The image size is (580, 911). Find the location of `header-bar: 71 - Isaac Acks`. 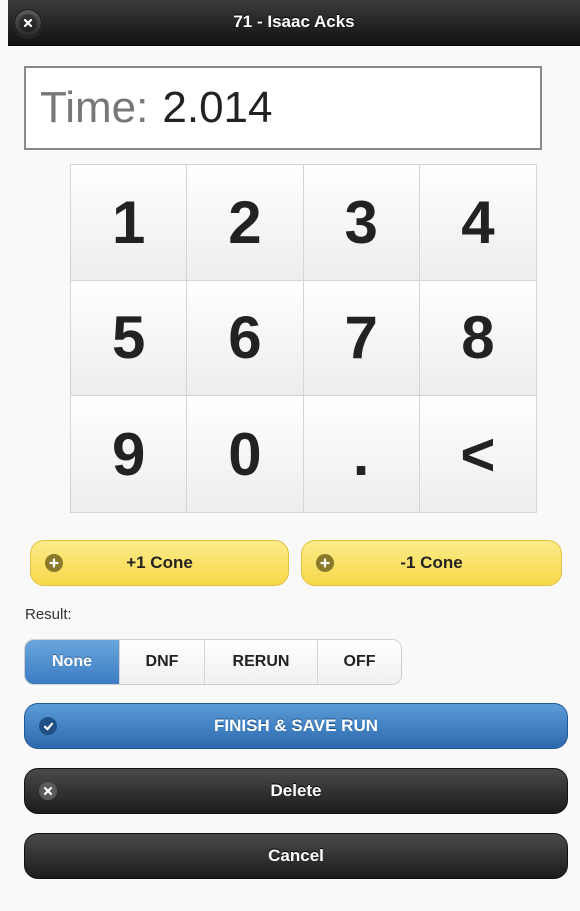

header-bar: 71 - Isaac Acks is located at coordinates (294, 23).